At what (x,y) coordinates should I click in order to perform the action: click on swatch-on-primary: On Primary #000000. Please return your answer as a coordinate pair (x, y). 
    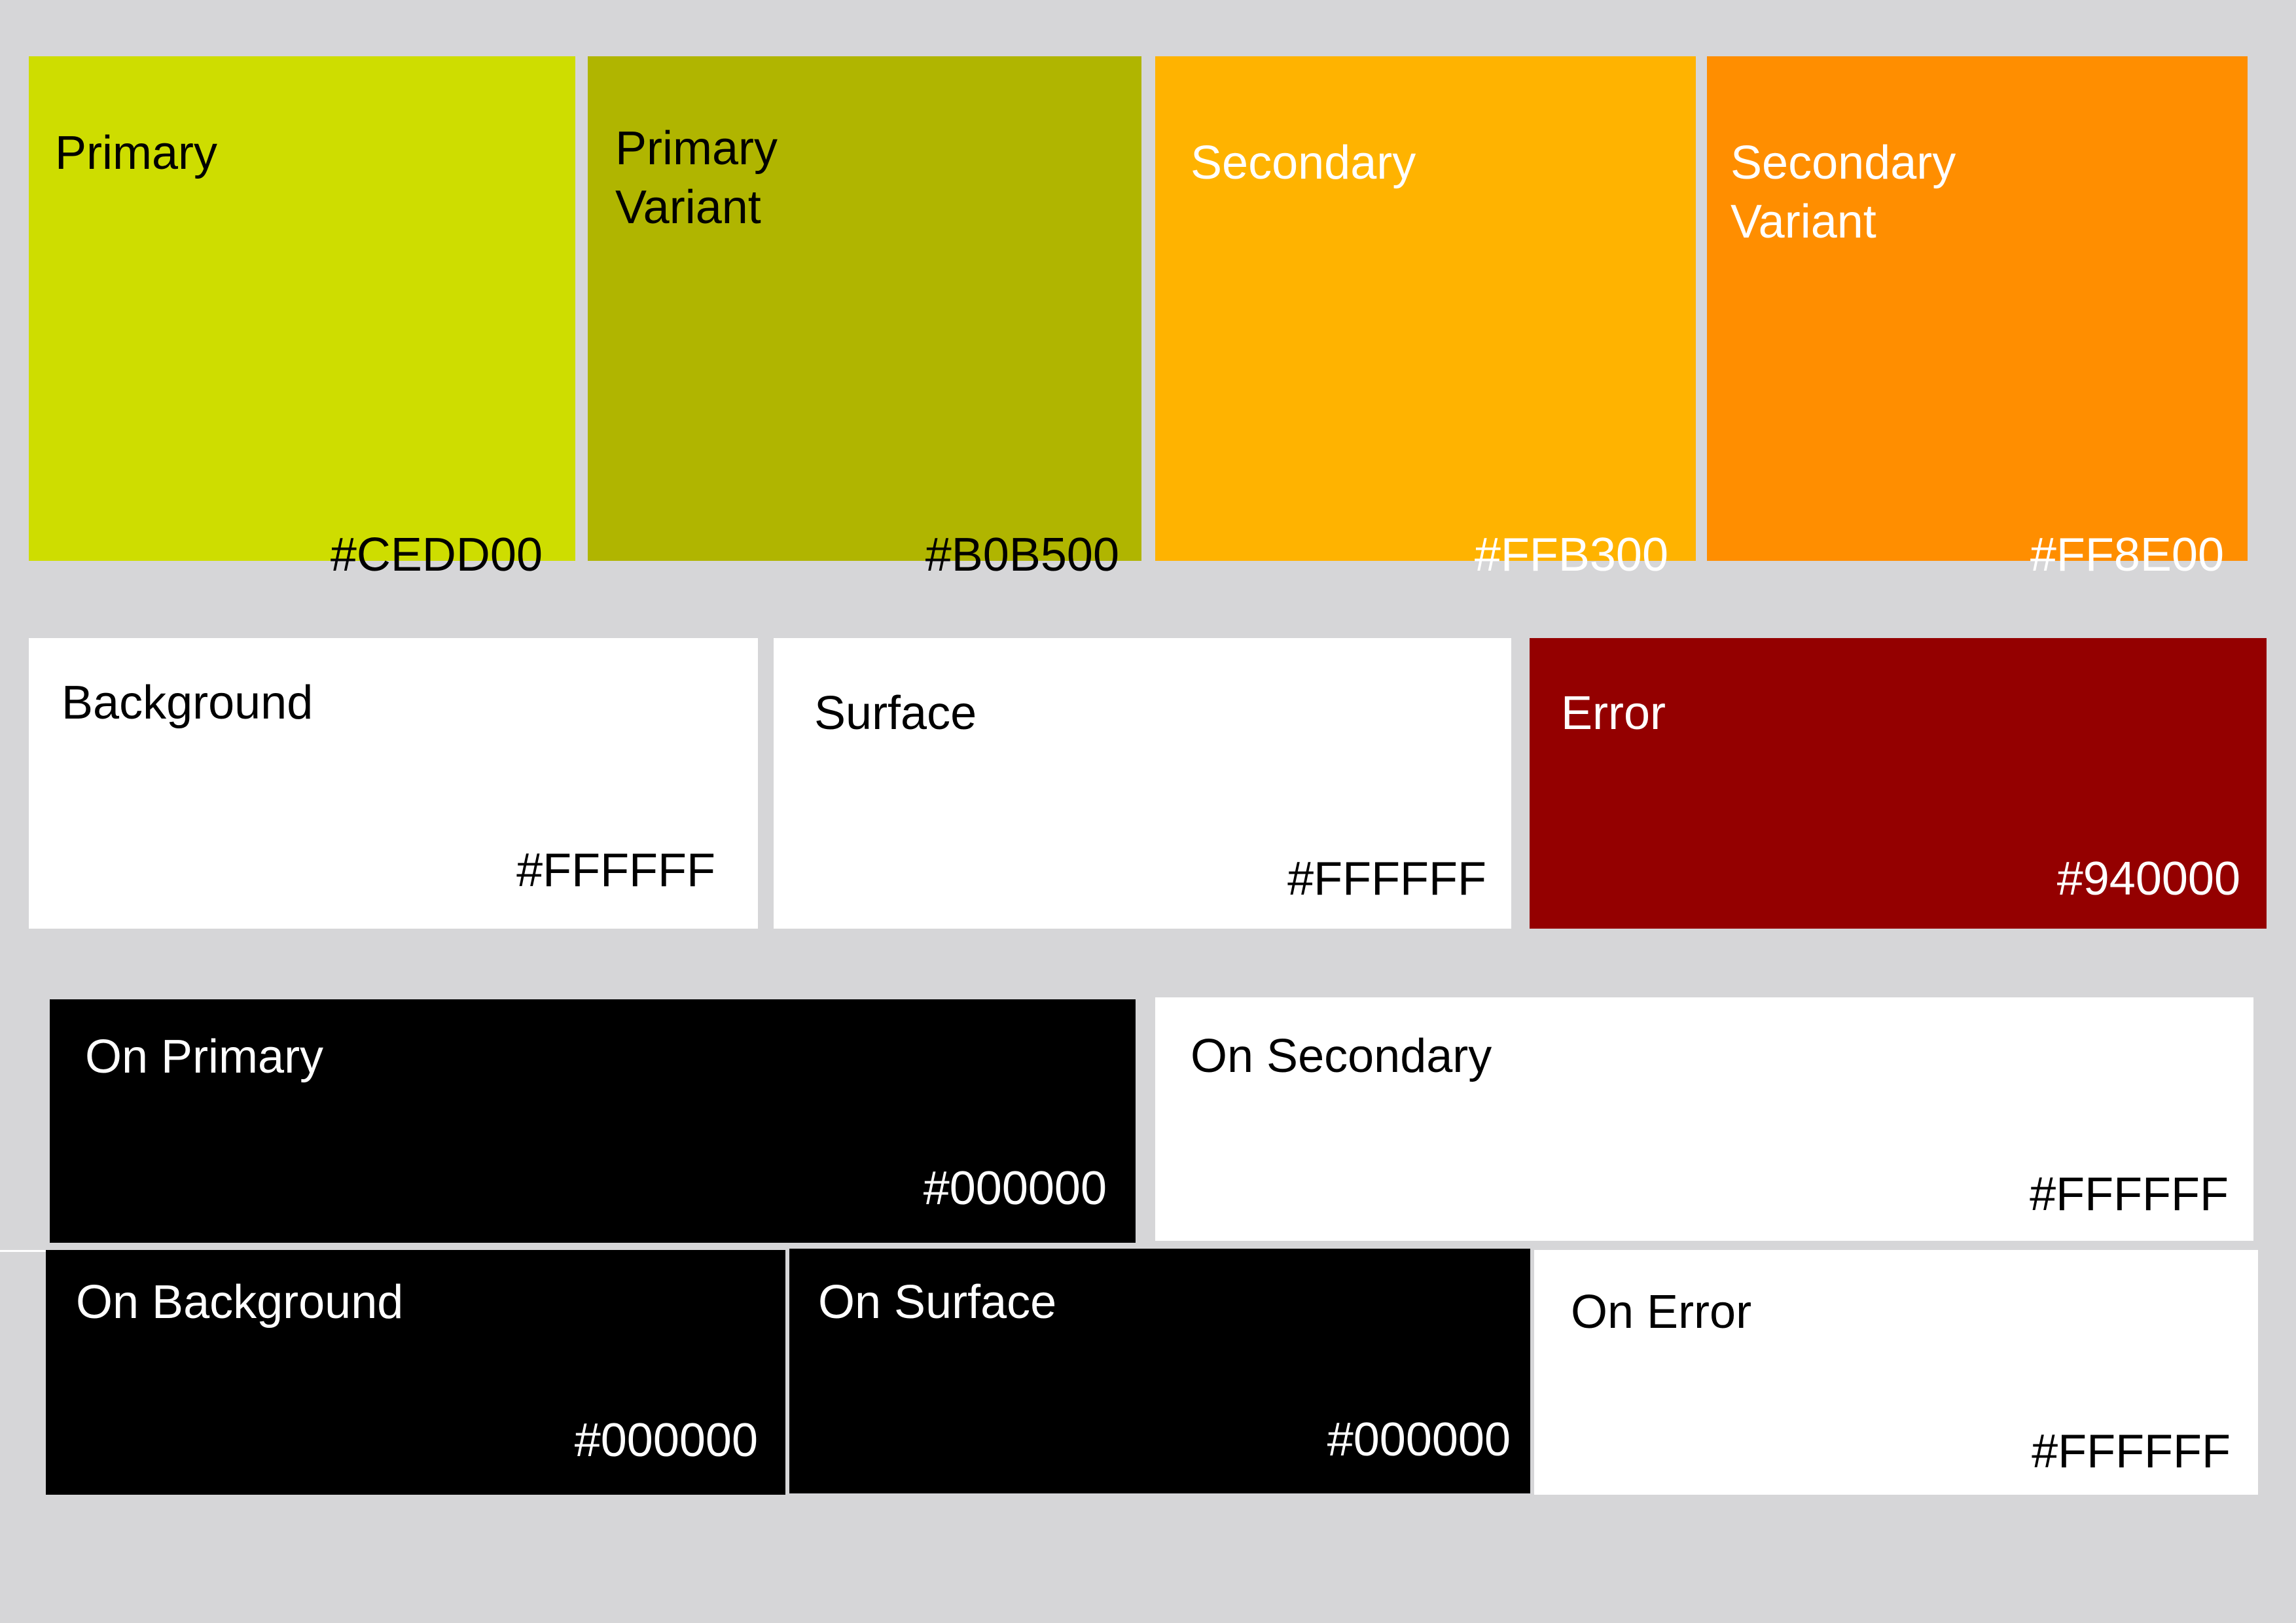
    Looking at the image, I should click on (593, 1121).